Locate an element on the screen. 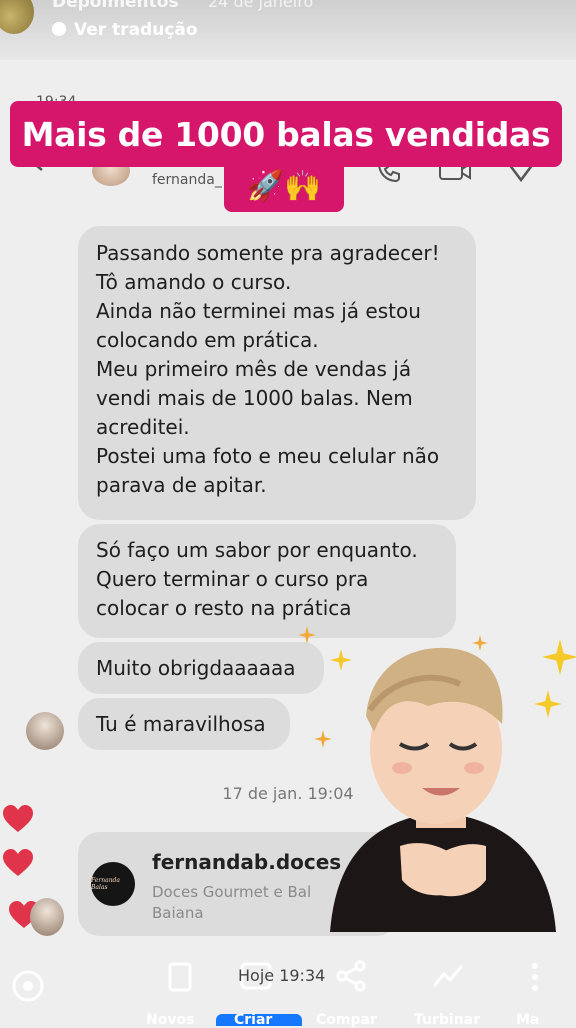 The image size is (576, 1028). message-line: Tu é maravilhosa is located at coordinates (181, 724).